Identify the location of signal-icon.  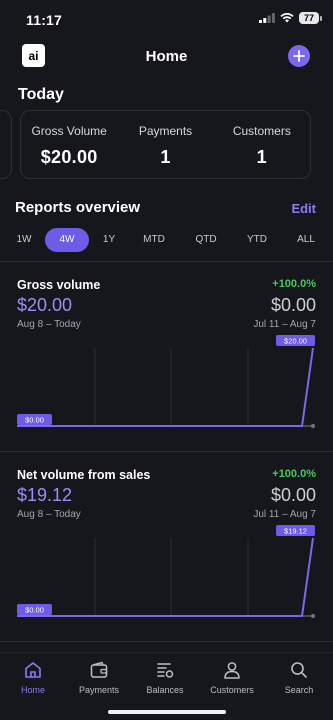
(267, 18).